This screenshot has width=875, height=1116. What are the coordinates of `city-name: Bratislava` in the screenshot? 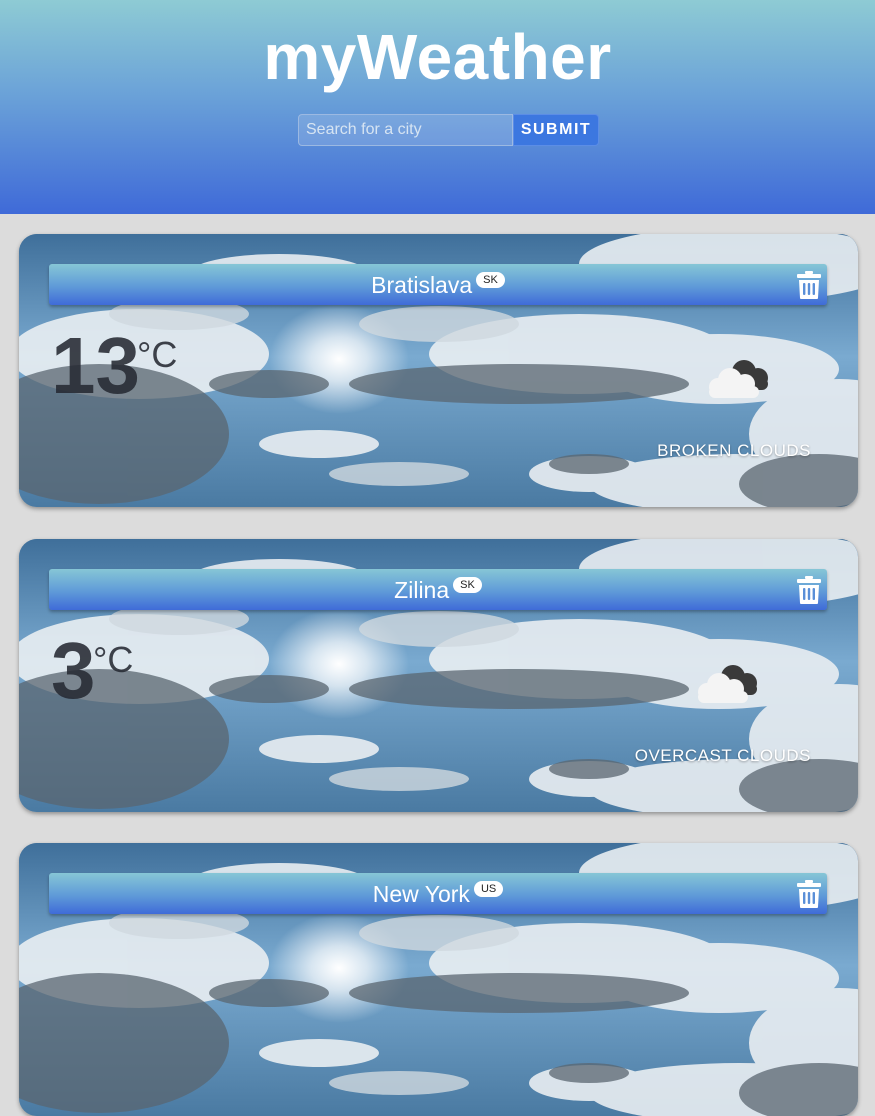 It's located at (422, 285).